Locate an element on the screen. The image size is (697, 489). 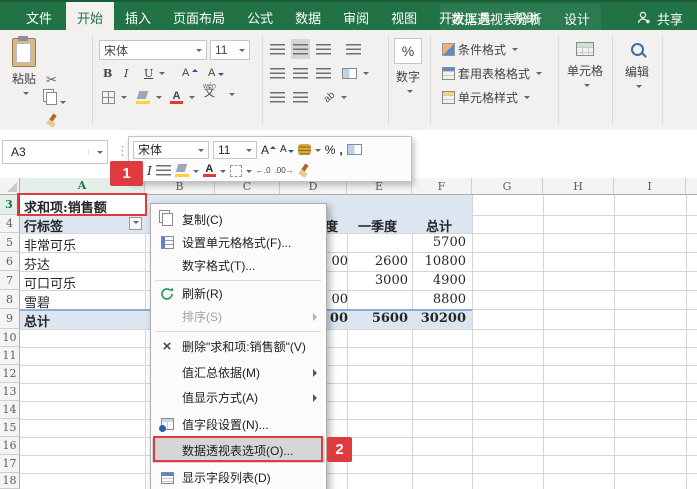
cell-e4-header: 一季度 is located at coordinates (377, 225).